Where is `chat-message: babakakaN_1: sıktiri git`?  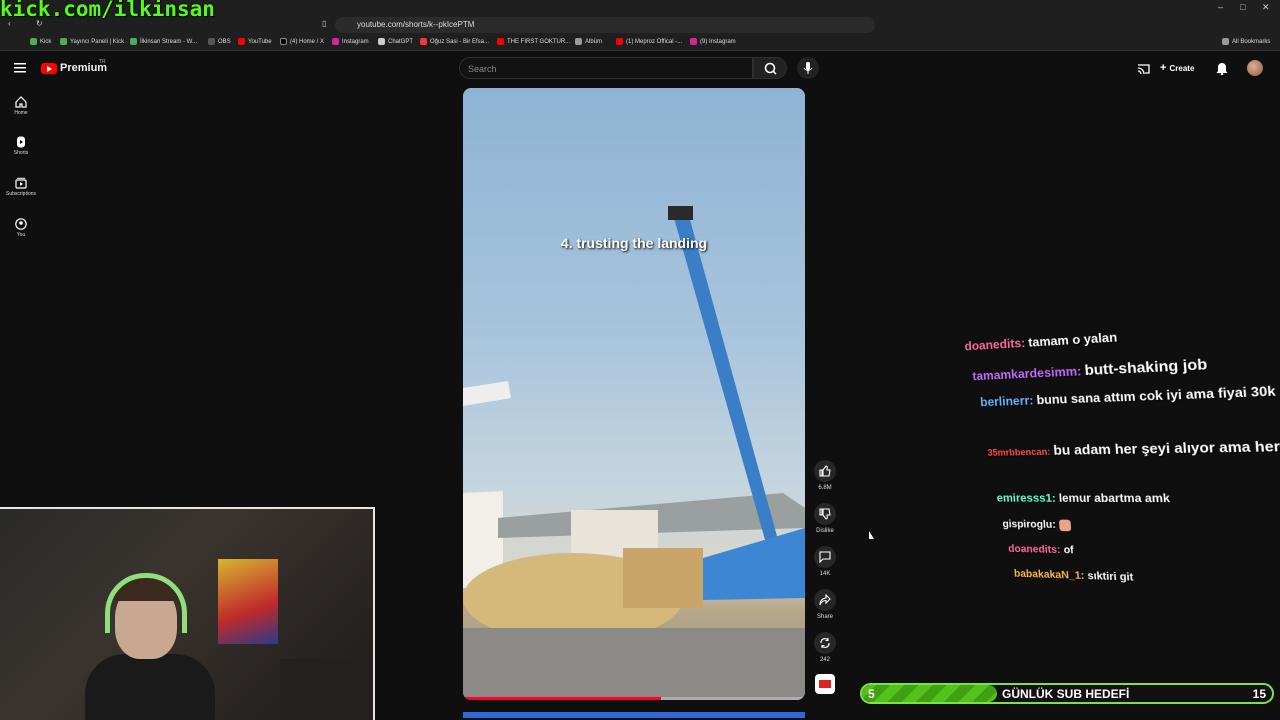
chat-message: babakakaN_1: sıktiri git is located at coordinates (1073, 576).